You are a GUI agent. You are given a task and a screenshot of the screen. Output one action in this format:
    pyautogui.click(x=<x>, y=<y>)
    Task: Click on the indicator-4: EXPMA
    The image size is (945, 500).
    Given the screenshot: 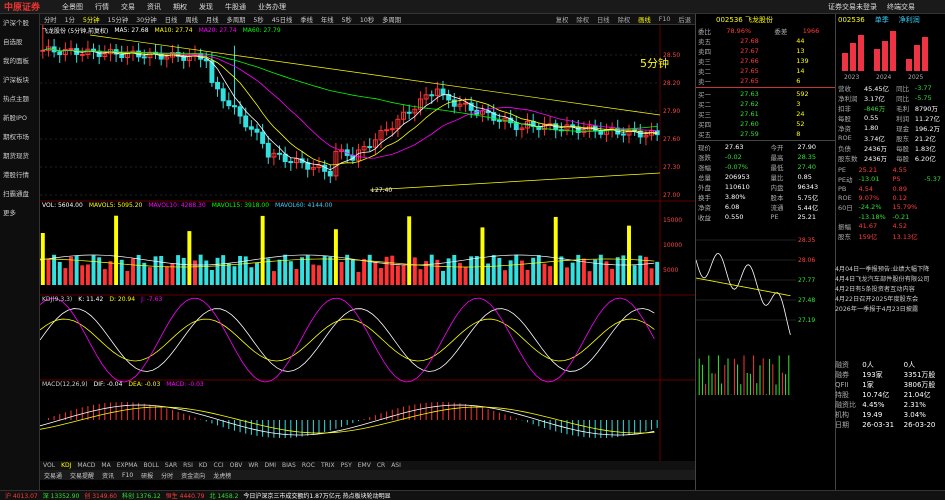 What is the action you would take?
    pyautogui.click(x=127, y=465)
    